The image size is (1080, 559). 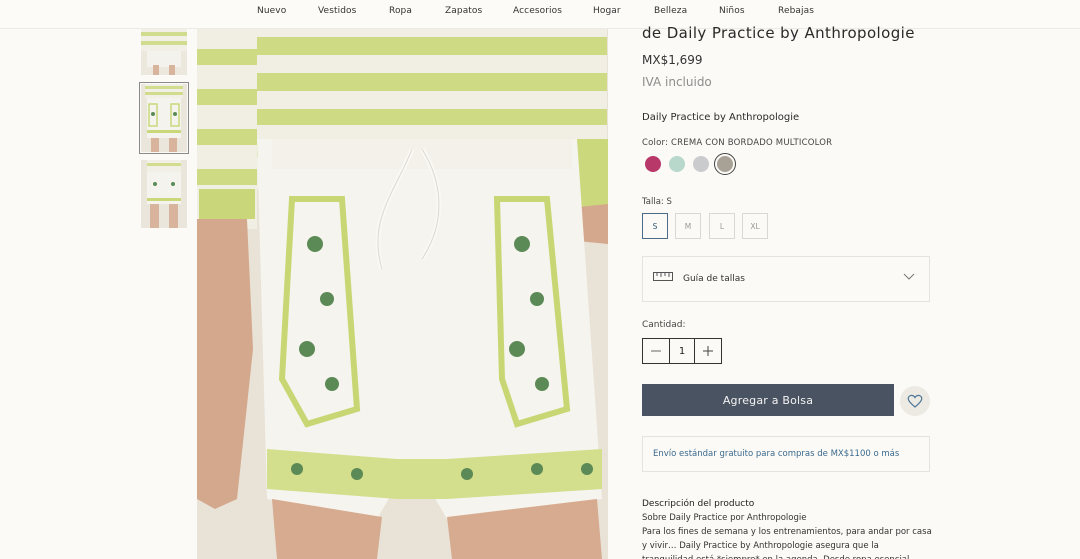 I want to click on color-label: Color: CREMA CON BORDADO MULTICOLOR, so click(x=737, y=143).